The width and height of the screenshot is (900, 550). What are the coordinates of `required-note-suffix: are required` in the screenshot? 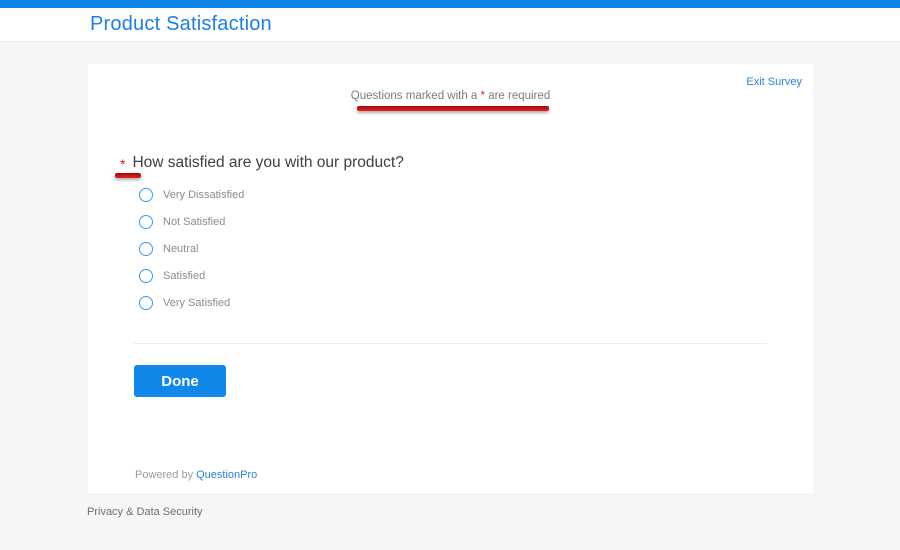 It's located at (518, 96).